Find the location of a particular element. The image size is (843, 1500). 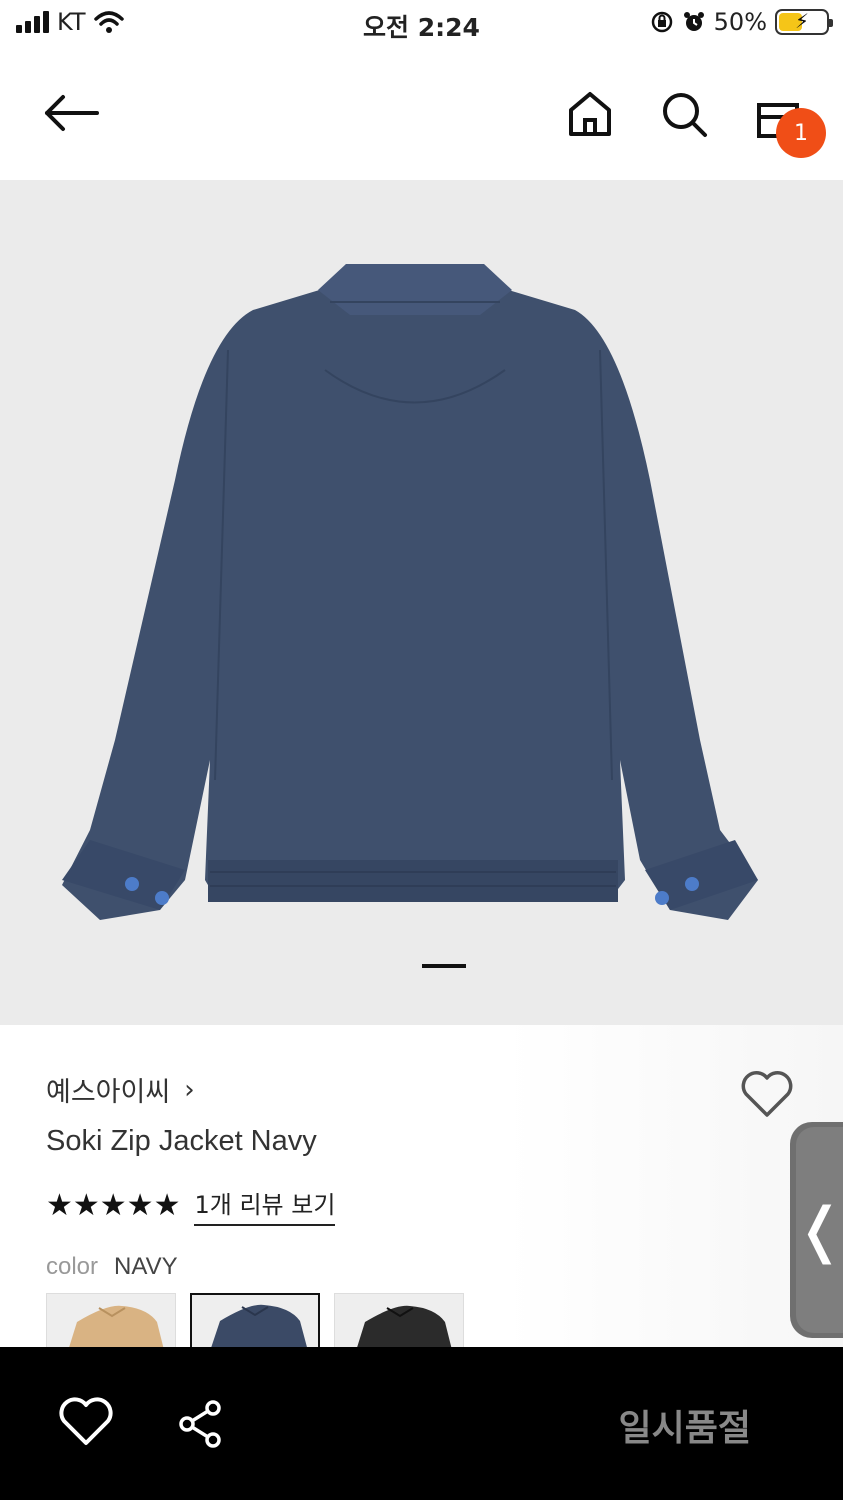

back-arrow-icon is located at coordinates (72, 113).